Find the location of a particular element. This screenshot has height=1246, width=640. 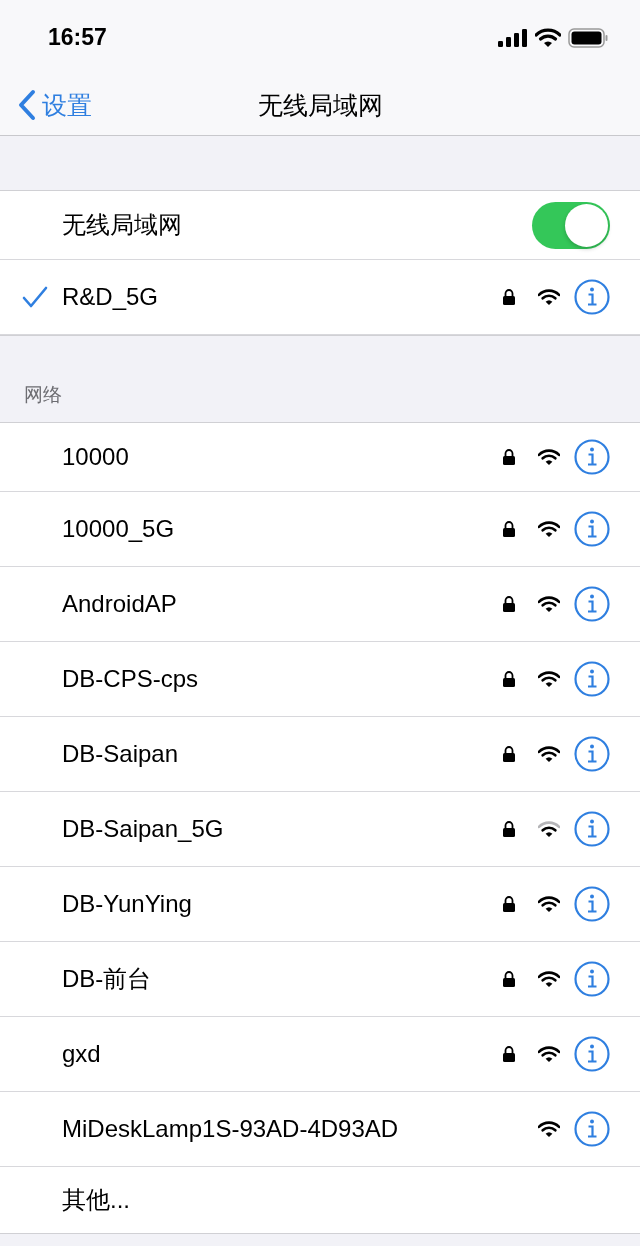

network-name: gxd is located at coordinates (282, 1054).